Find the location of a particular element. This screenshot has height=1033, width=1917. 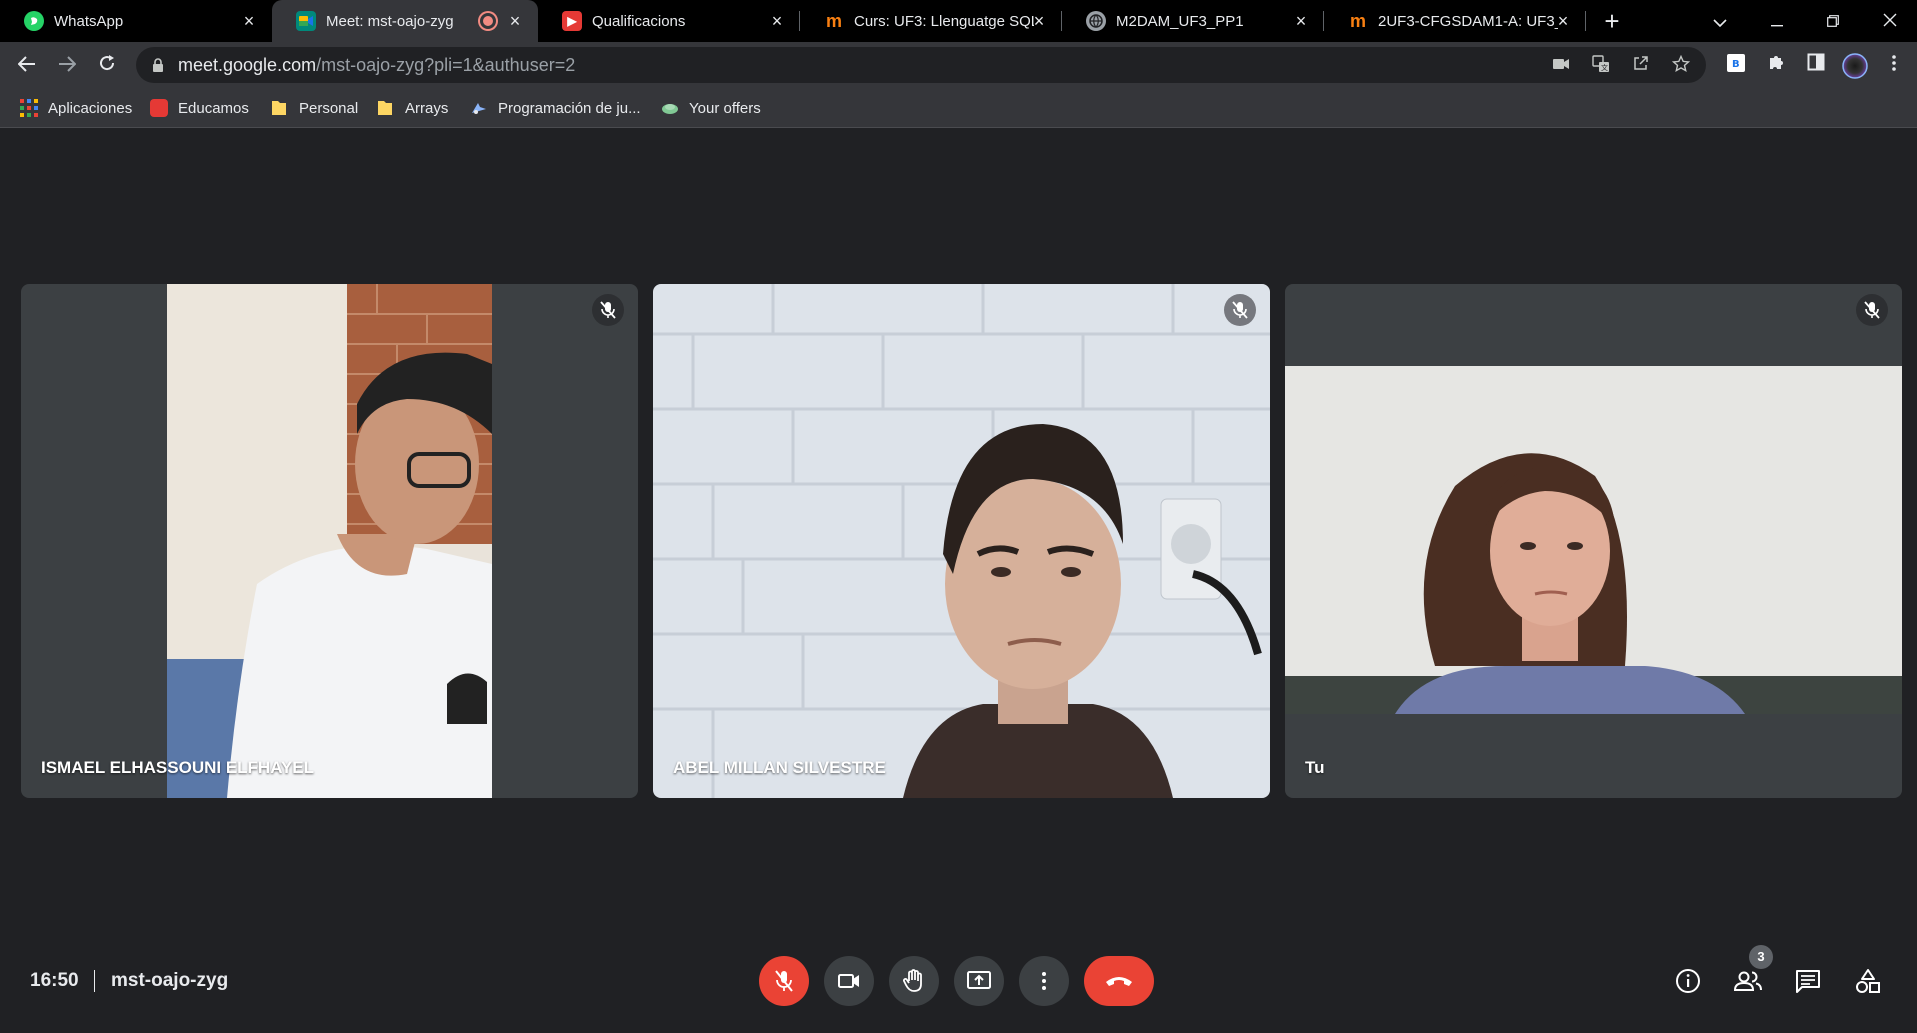

close-window-icon is located at coordinates (1890, 21).